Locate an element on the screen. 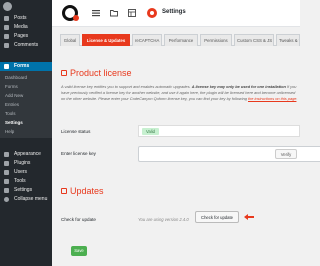 Image resolution: width=320 pixels, height=266 pixels. tab-performance: Performance is located at coordinates (181, 40).